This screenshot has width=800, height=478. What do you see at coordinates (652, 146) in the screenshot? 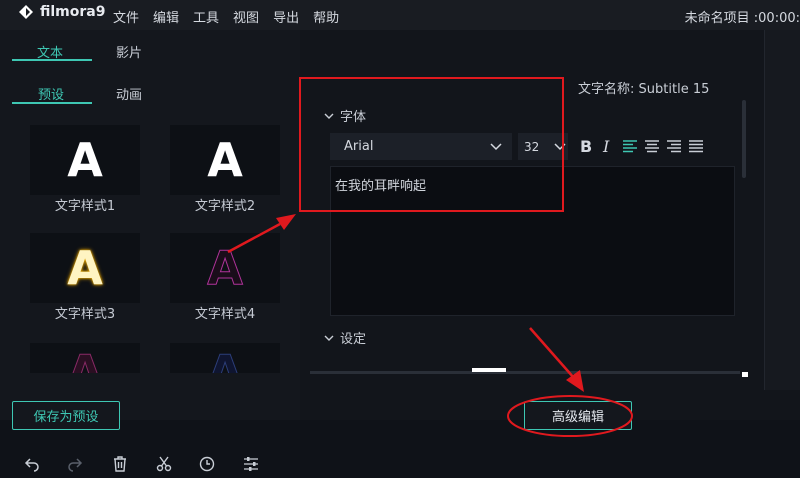
I see `align-center-icon` at bounding box center [652, 146].